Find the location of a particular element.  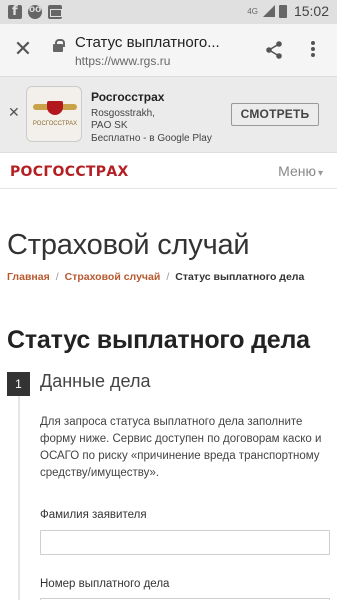

case-number-label: Номер выплатного дела is located at coordinates (105, 584).